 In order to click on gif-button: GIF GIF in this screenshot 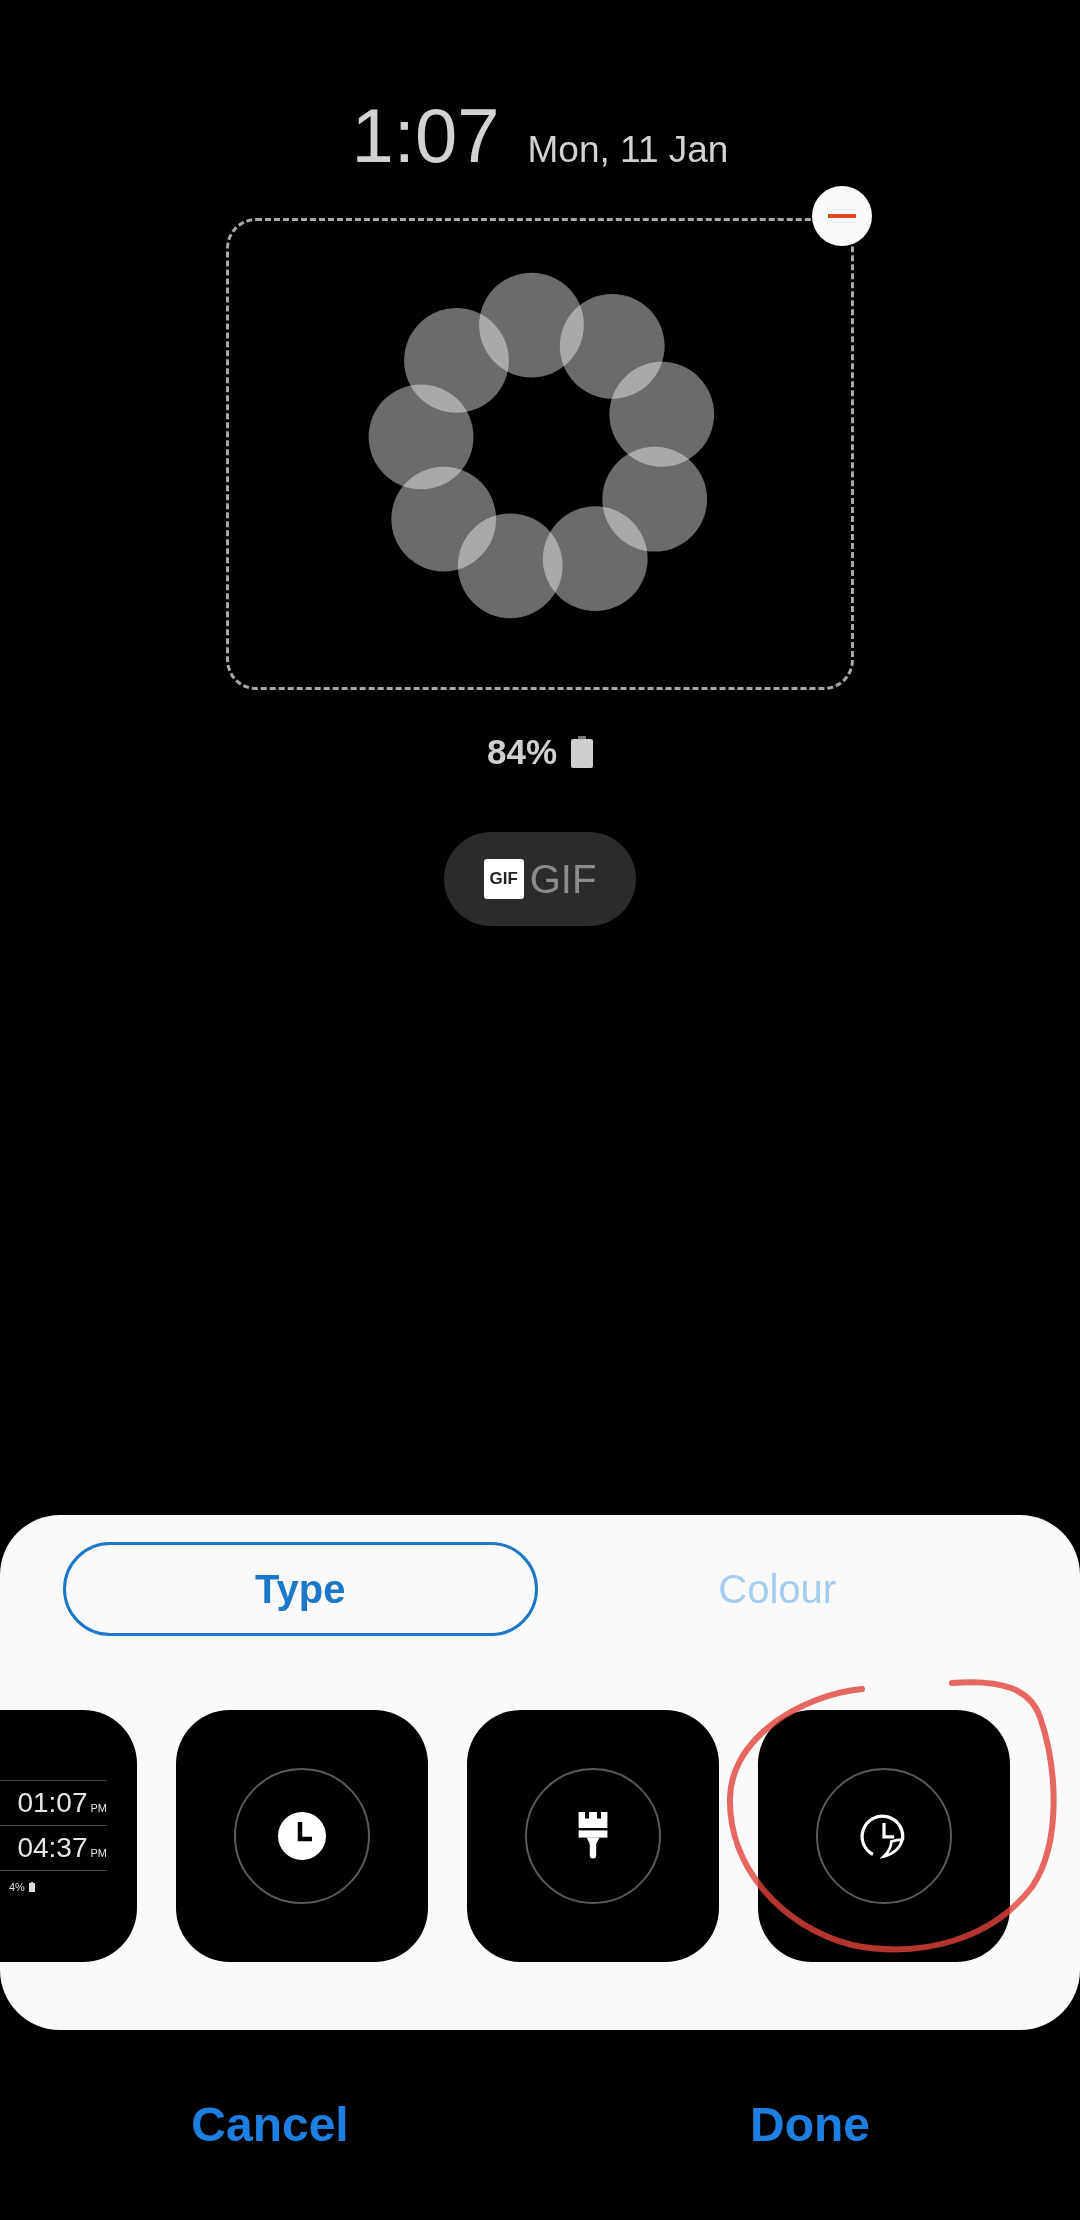, I will do `click(540, 879)`.